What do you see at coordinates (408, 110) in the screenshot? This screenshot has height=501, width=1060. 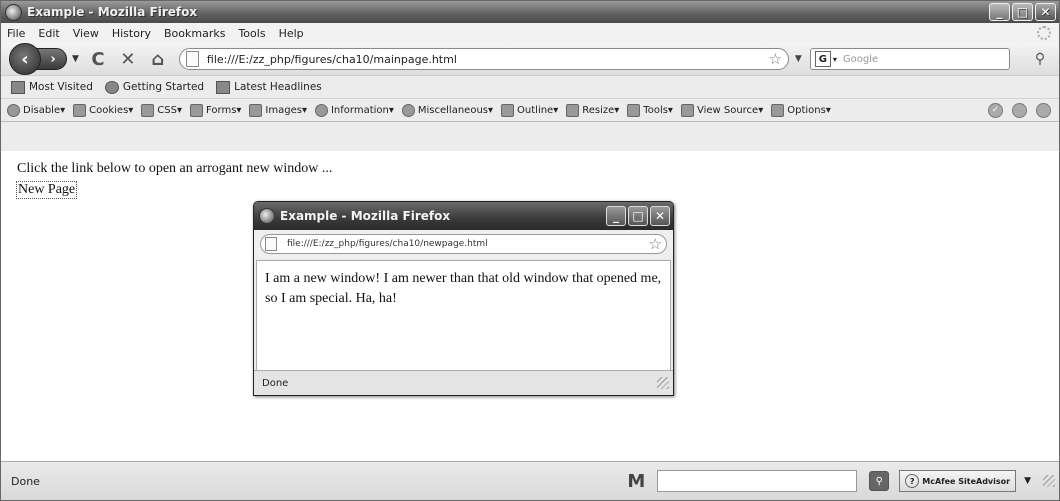 I see `miscellaneous-icon` at bounding box center [408, 110].